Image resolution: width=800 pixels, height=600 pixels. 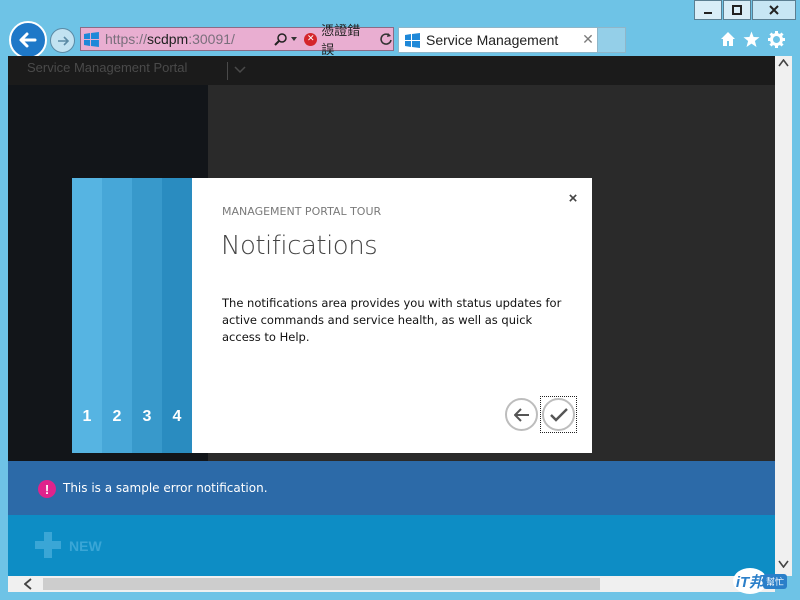 What do you see at coordinates (240, 70) in the screenshot?
I see `chevron-down-icon` at bounding box center [240, 70].